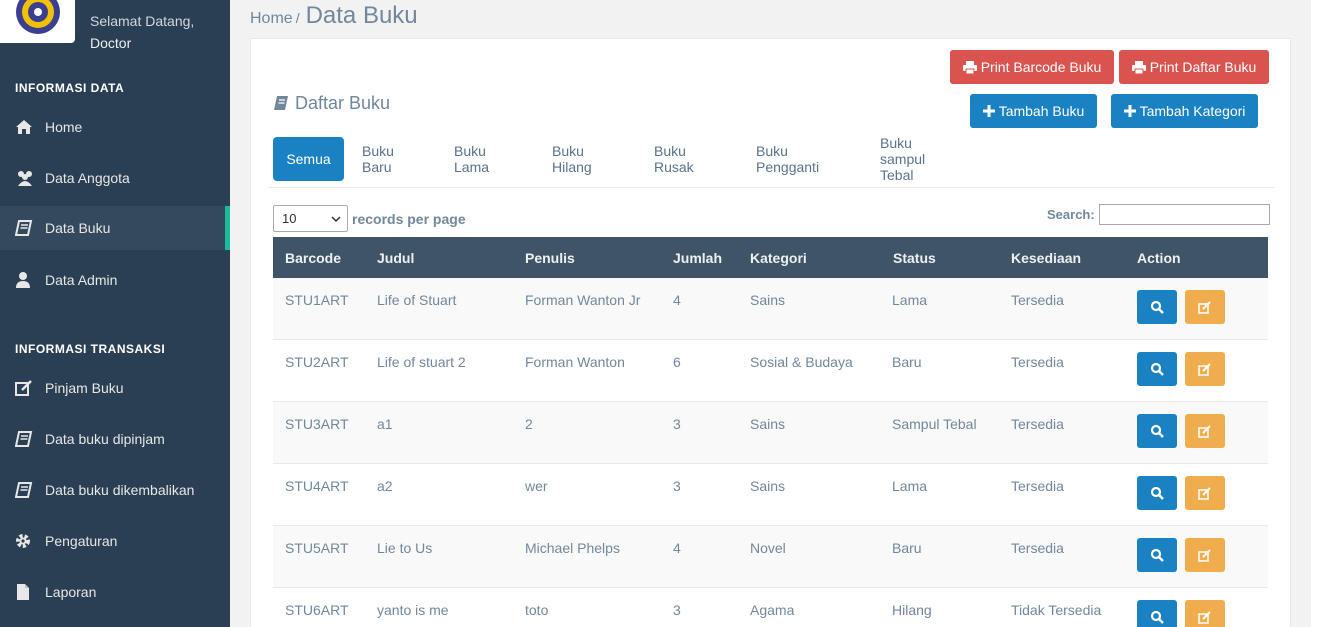 This screenshot has width=1326, height=627. What do you see at coordinates (111, 43) in the screenshot?
I see `user-name: Doctor` at bounding box center [111, 43].